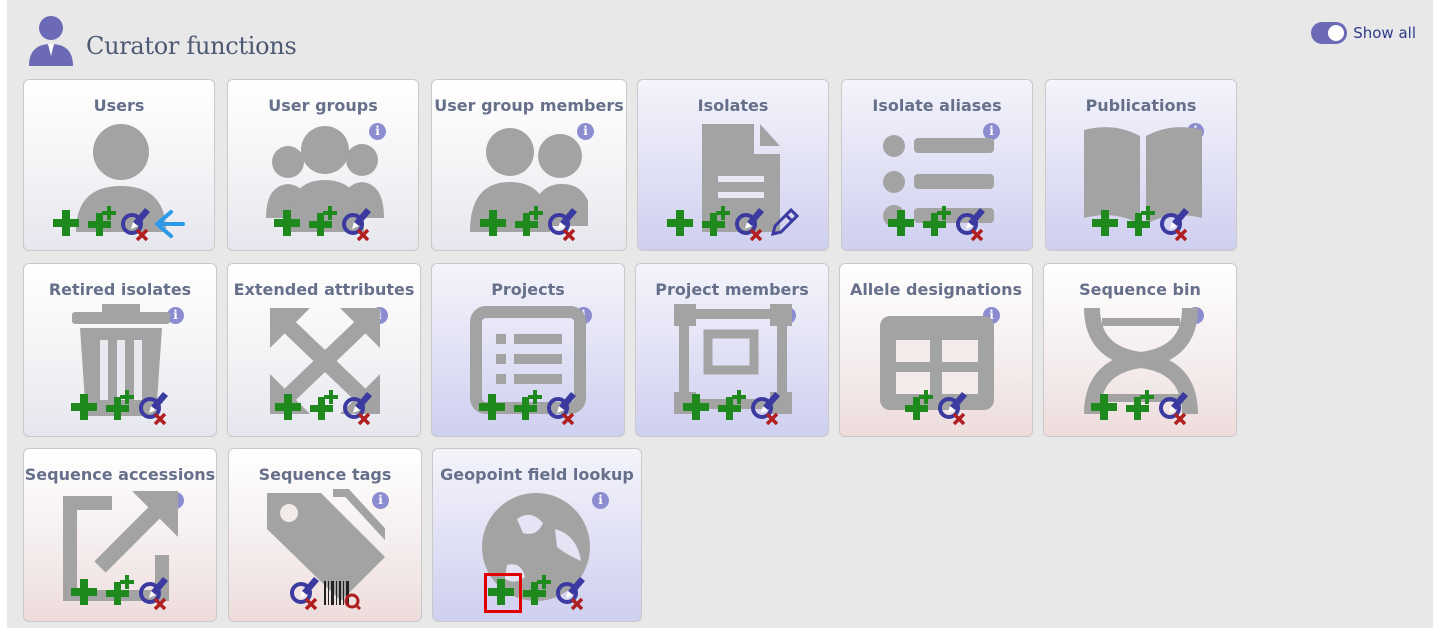 The image size is (1443, 628). I want to click on tile-user-group-members: User group members i, so click(529, 165).